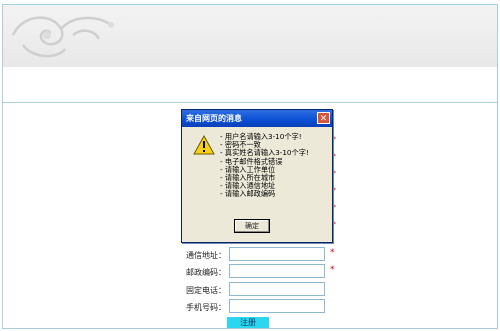  Describe the element at coordinates (250, 102) in the screenshot. I see `divider-line` at that location.